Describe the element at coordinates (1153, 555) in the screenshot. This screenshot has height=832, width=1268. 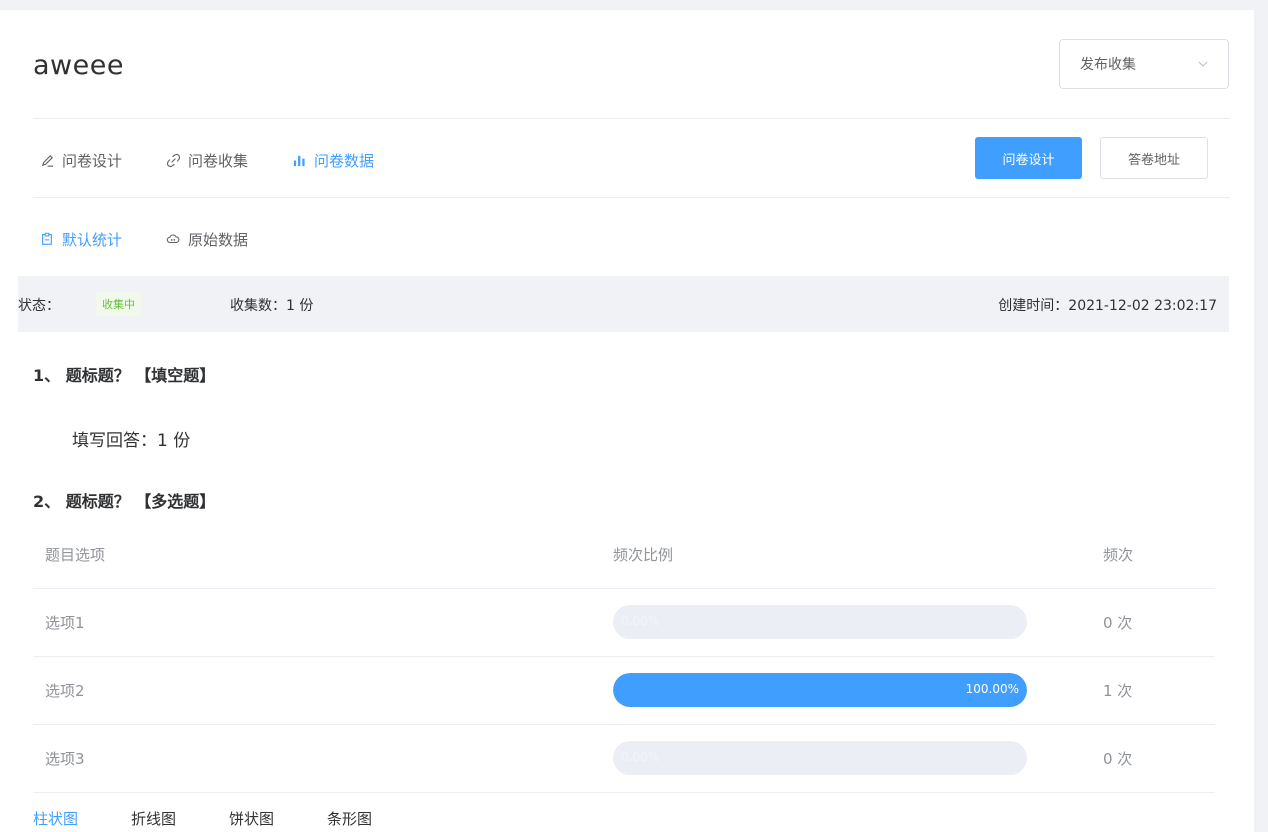
I see `column-header: 频次` at that location.